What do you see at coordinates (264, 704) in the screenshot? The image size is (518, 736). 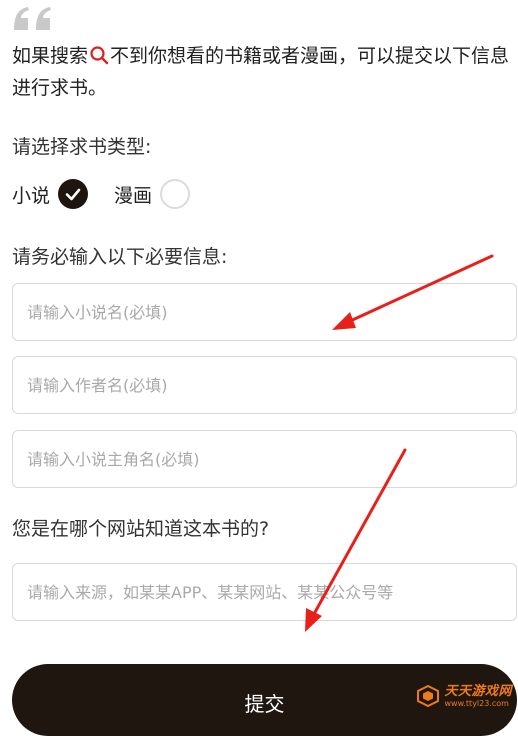 I see `submit-button-label: 提交` at bounding box center [264, 704].